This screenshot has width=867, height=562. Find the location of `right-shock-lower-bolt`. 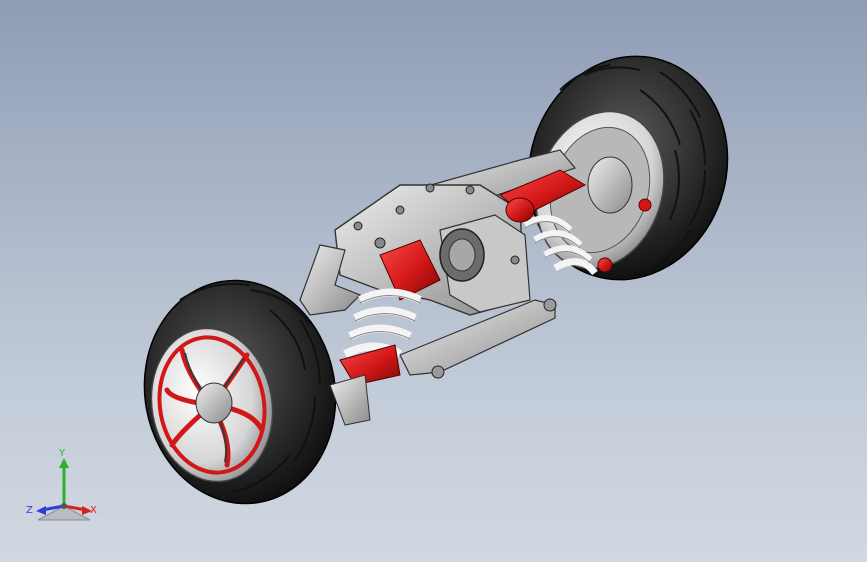

right-shock-lower-bolt is located at coordinates (605, 265).